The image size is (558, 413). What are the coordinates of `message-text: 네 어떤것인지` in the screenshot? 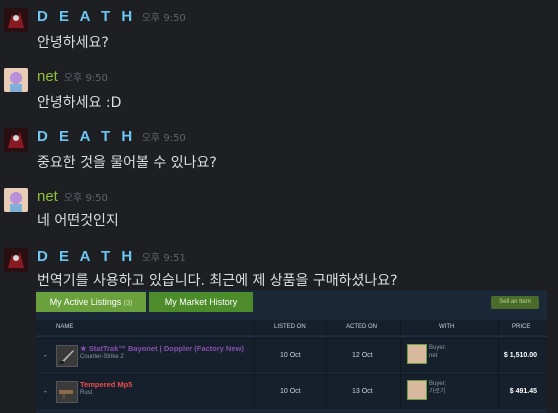 It's located at (78, 221).